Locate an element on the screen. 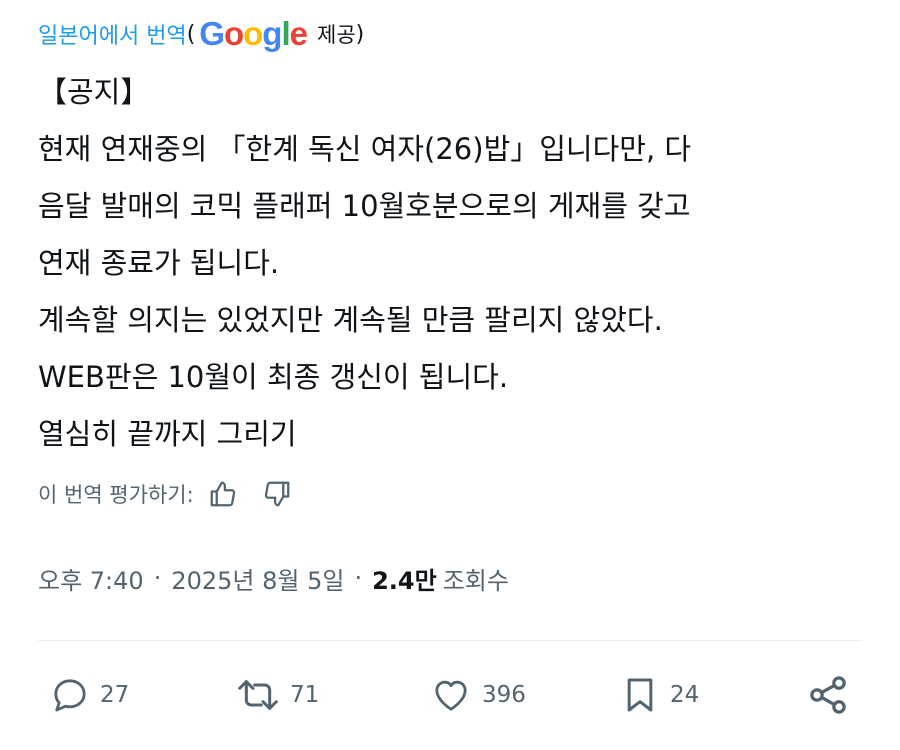  rate-translation-label: 이 번역 평가하기: is located at coordinates (116, 495).